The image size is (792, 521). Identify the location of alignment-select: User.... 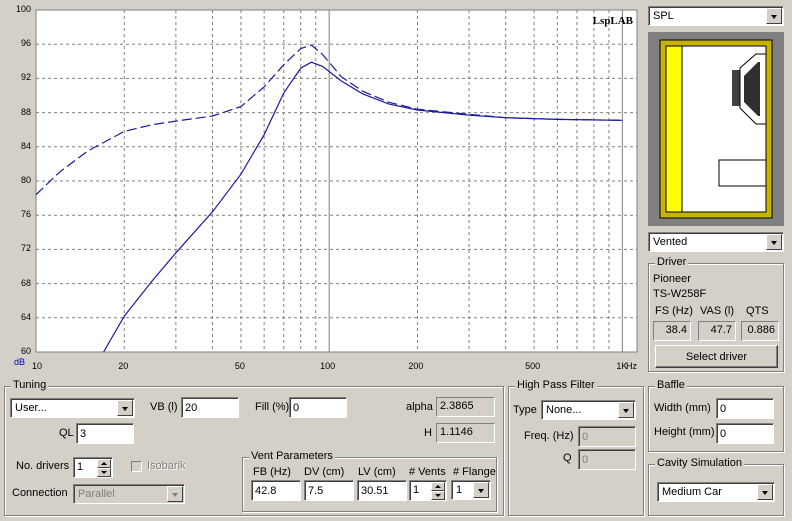
(72, 408).